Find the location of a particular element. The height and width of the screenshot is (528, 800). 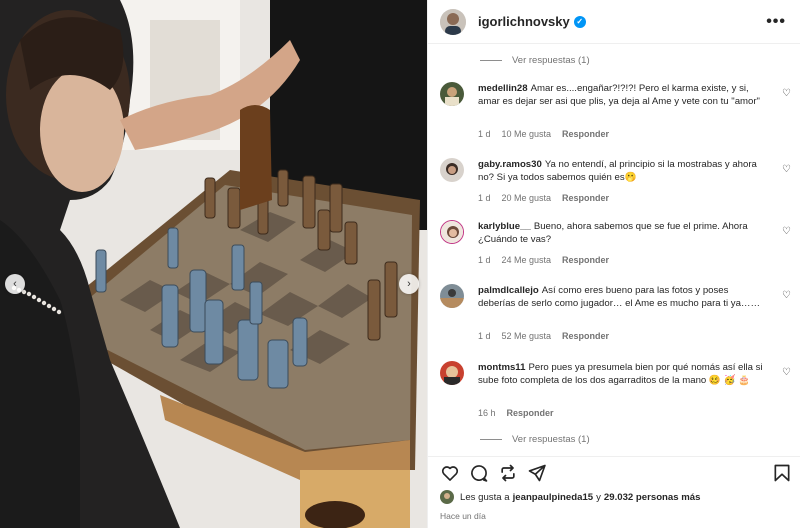

comment-likes: 10 Me gusta is located at coordinates (527, 134).